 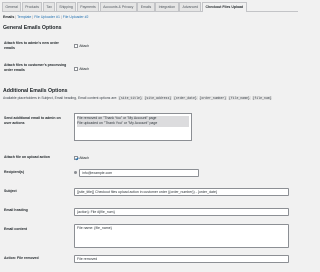 I want to click on tab-general: General, so click(x=12, y=6).